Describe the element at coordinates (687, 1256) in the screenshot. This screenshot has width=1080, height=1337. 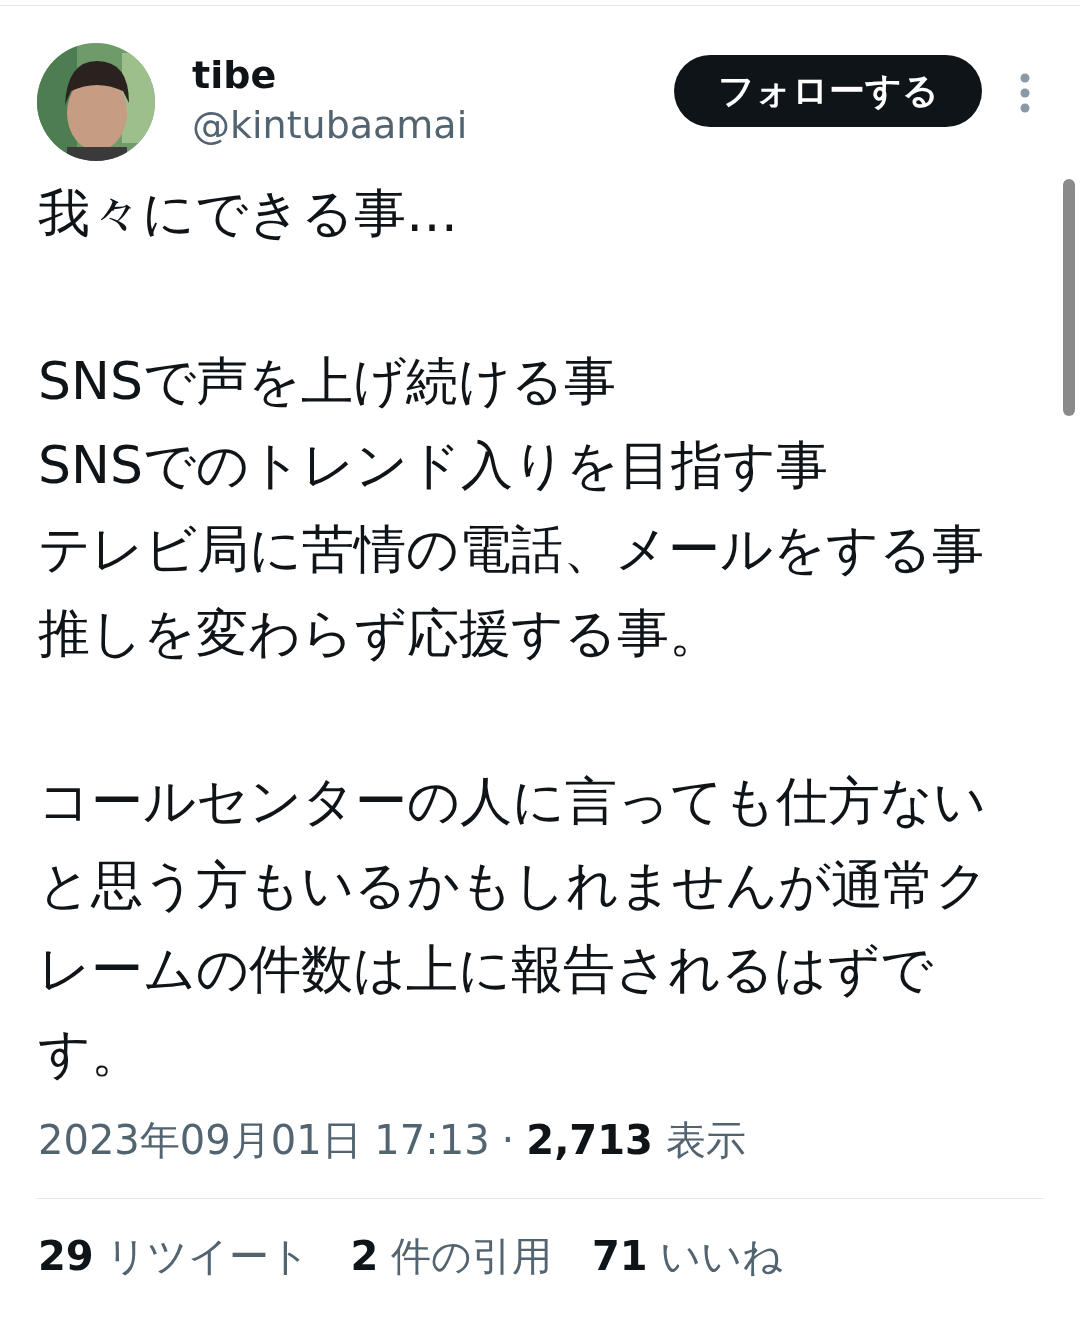
I see `stat-link: 71 いいね` at that location.